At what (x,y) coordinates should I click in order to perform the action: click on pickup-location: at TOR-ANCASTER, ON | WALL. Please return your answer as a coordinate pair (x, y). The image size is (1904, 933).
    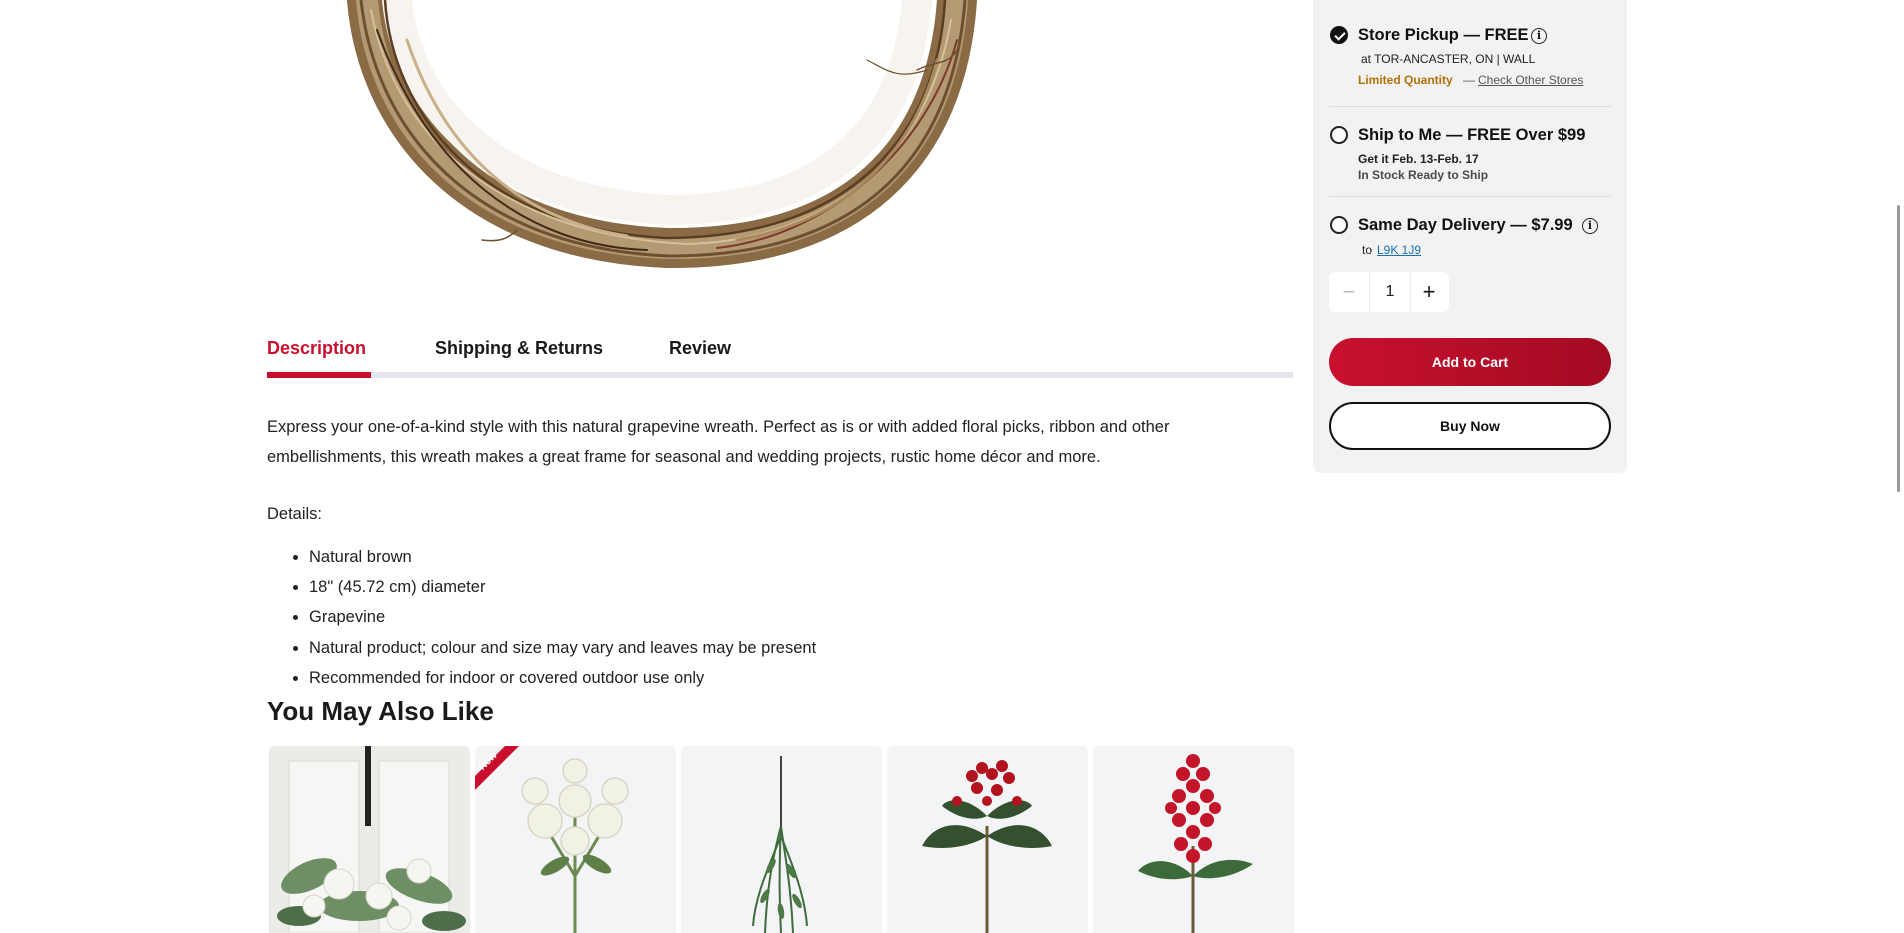
    Looking at the image, I should click on (1448, 59).